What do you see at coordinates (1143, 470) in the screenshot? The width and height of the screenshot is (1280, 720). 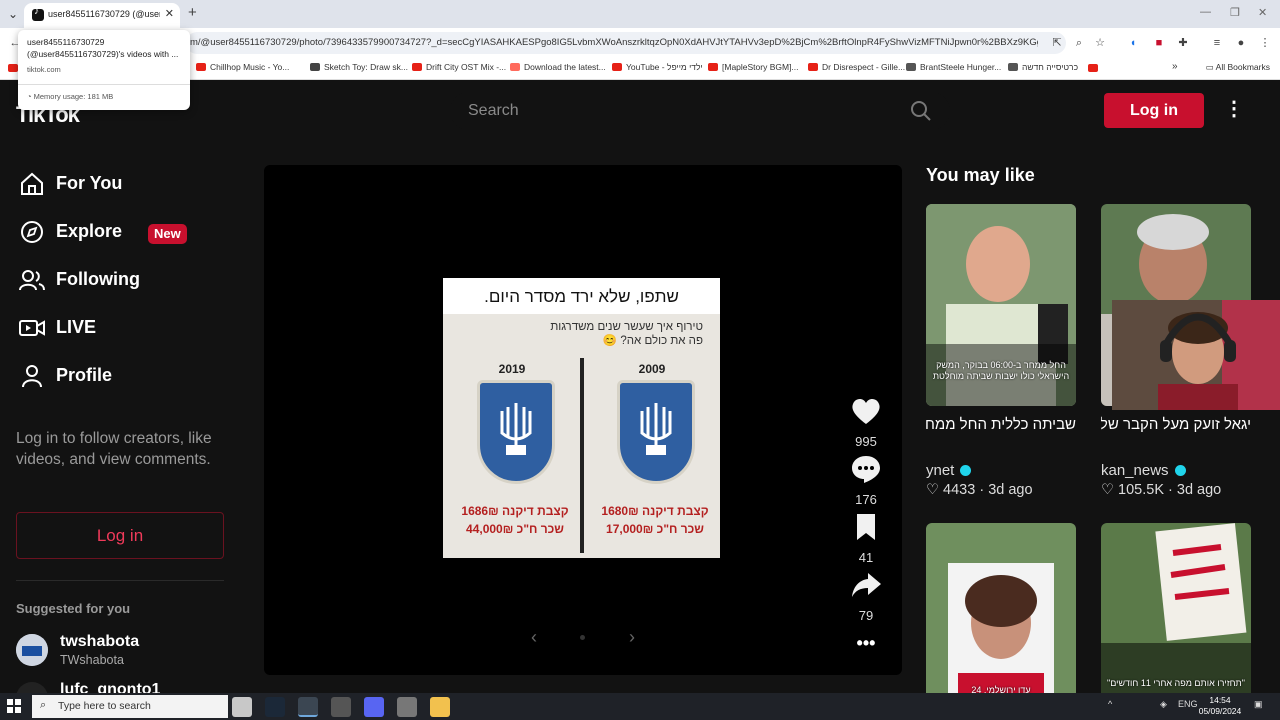 I see `recommended-author: kan_news` at bounding box center [1143, 470].